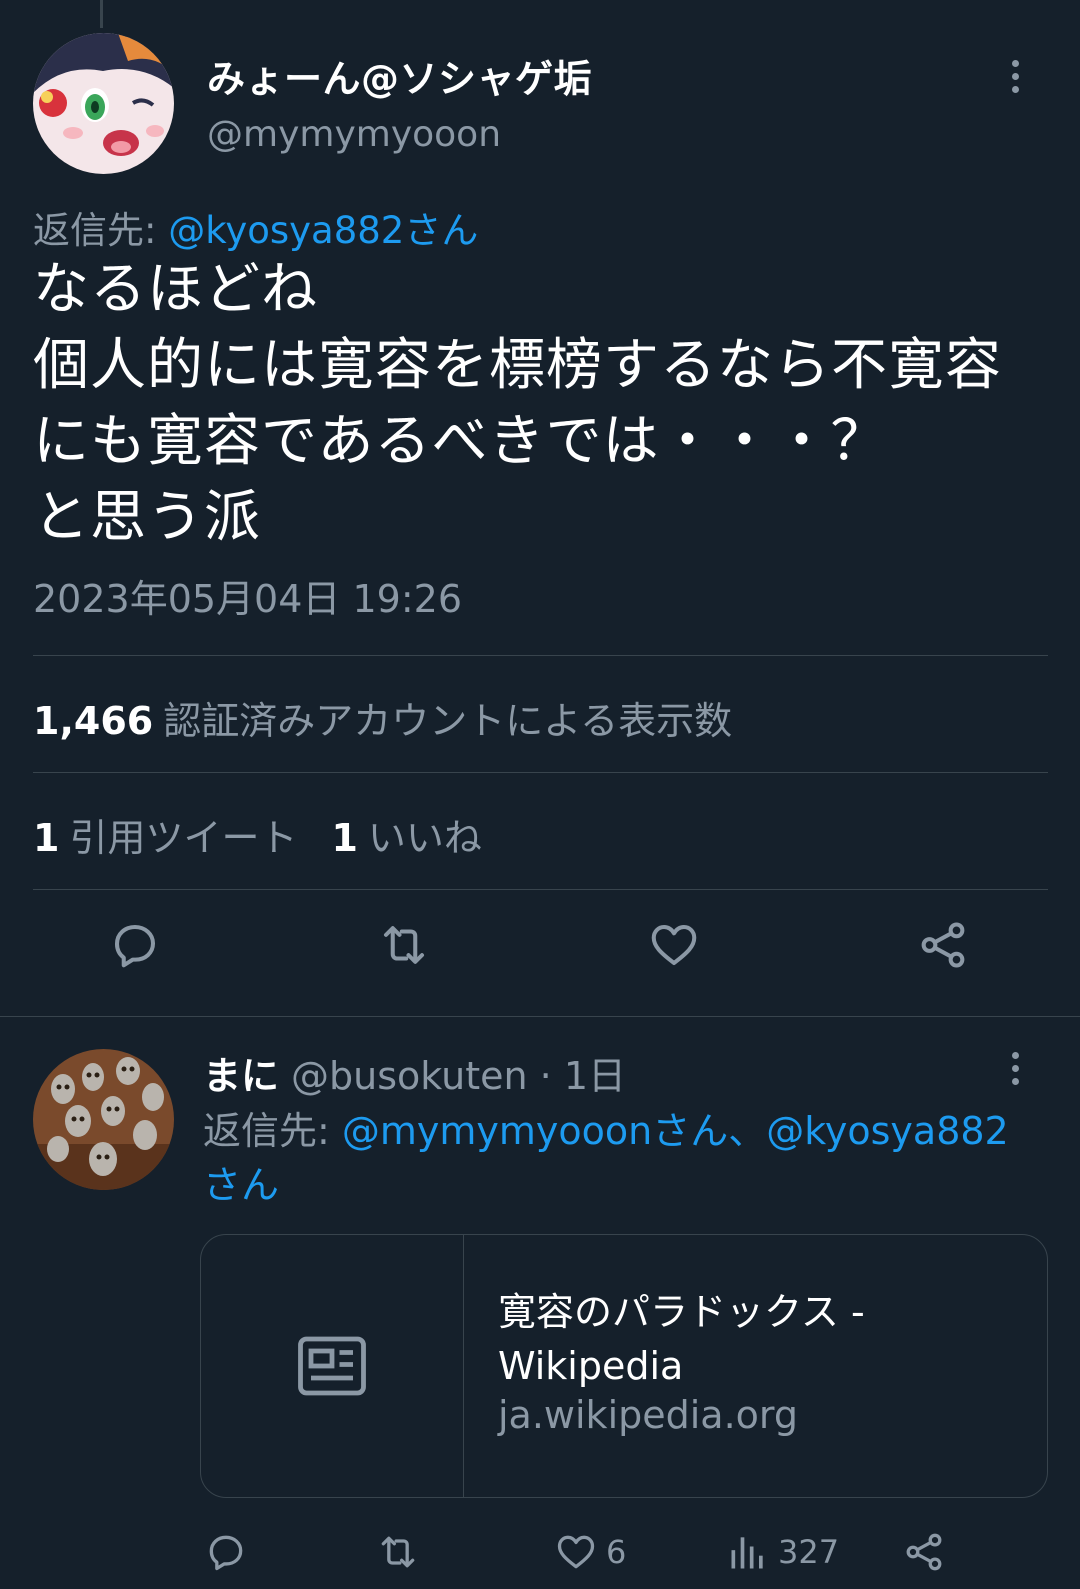 This screenshot has height=1589, width=1080. What do you see at coordinates (424, 838) in the screenshot?
I see `like-label: いいね` at bounding box center [424, 838].